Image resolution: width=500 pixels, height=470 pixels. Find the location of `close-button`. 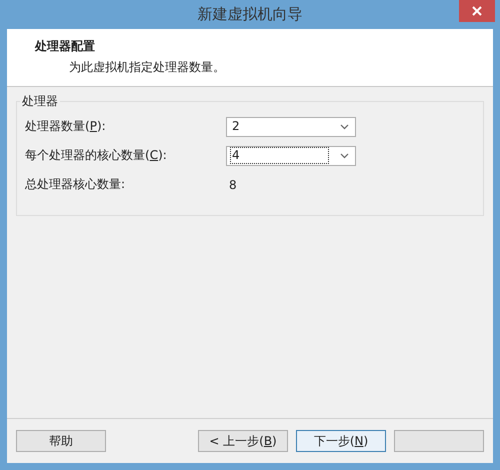

close-button is located at coordinates (477, 11).